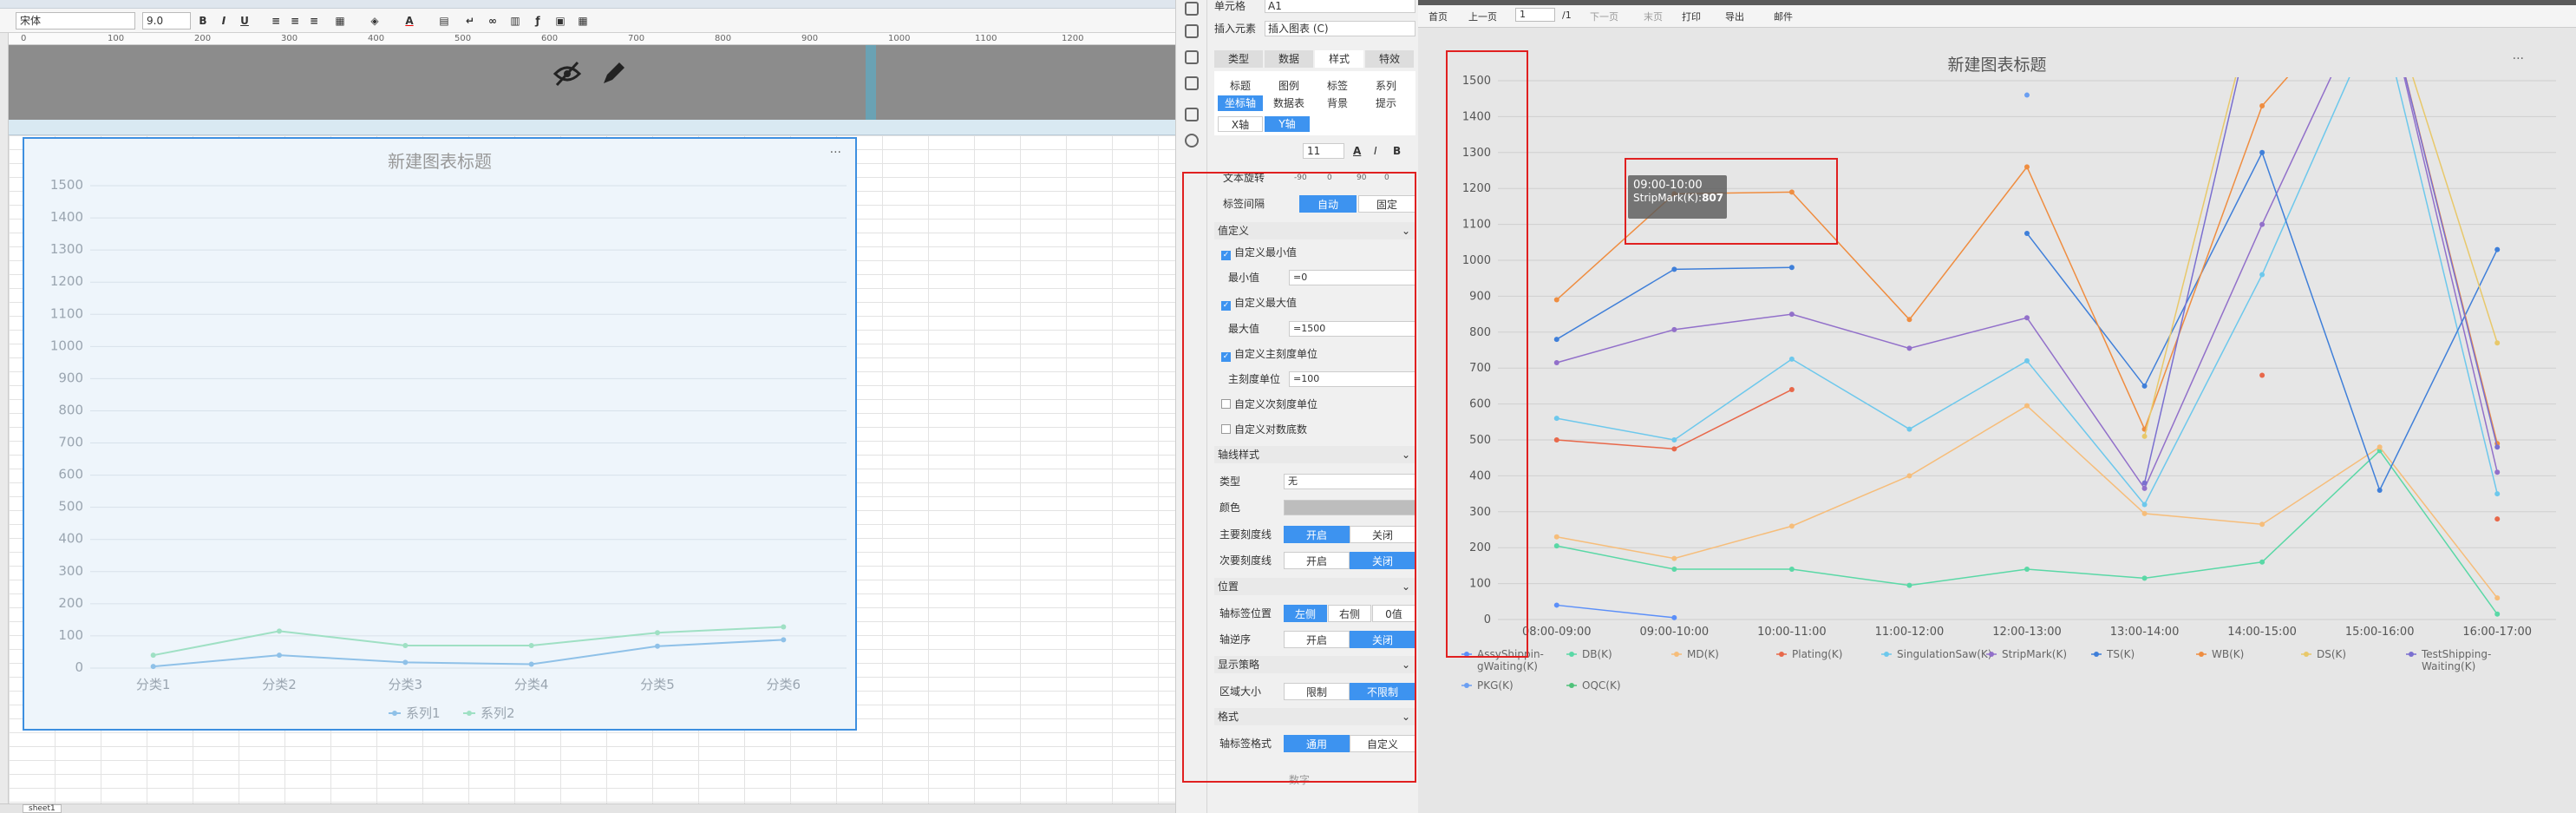 The image size is (2576, 813). Describe the element at coordinates (166, 21) in the screenshot. I see `font-size-select: 9.0` at that location.